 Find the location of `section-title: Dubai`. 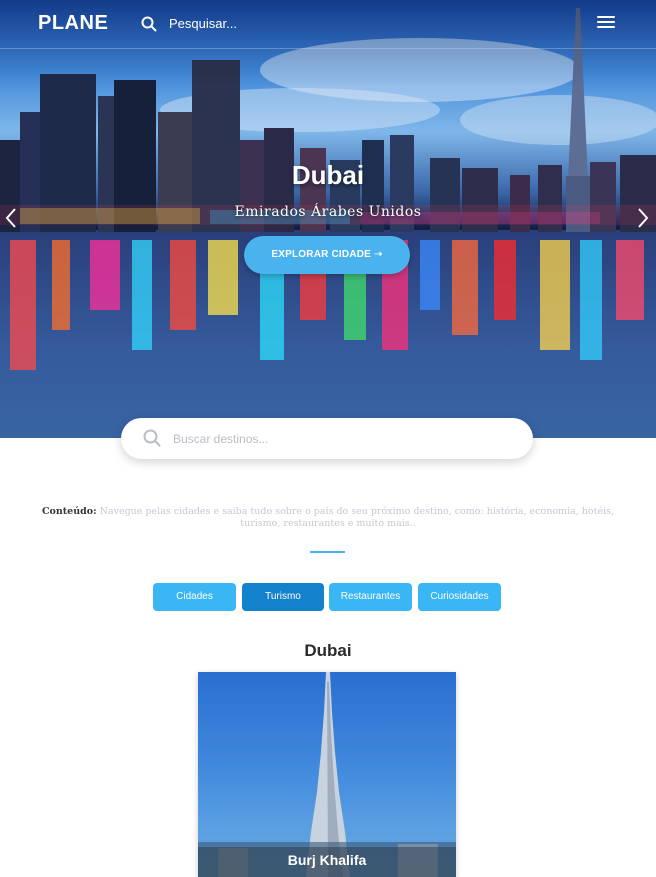

section-title: Dubai is located at coordinates (328, 650).